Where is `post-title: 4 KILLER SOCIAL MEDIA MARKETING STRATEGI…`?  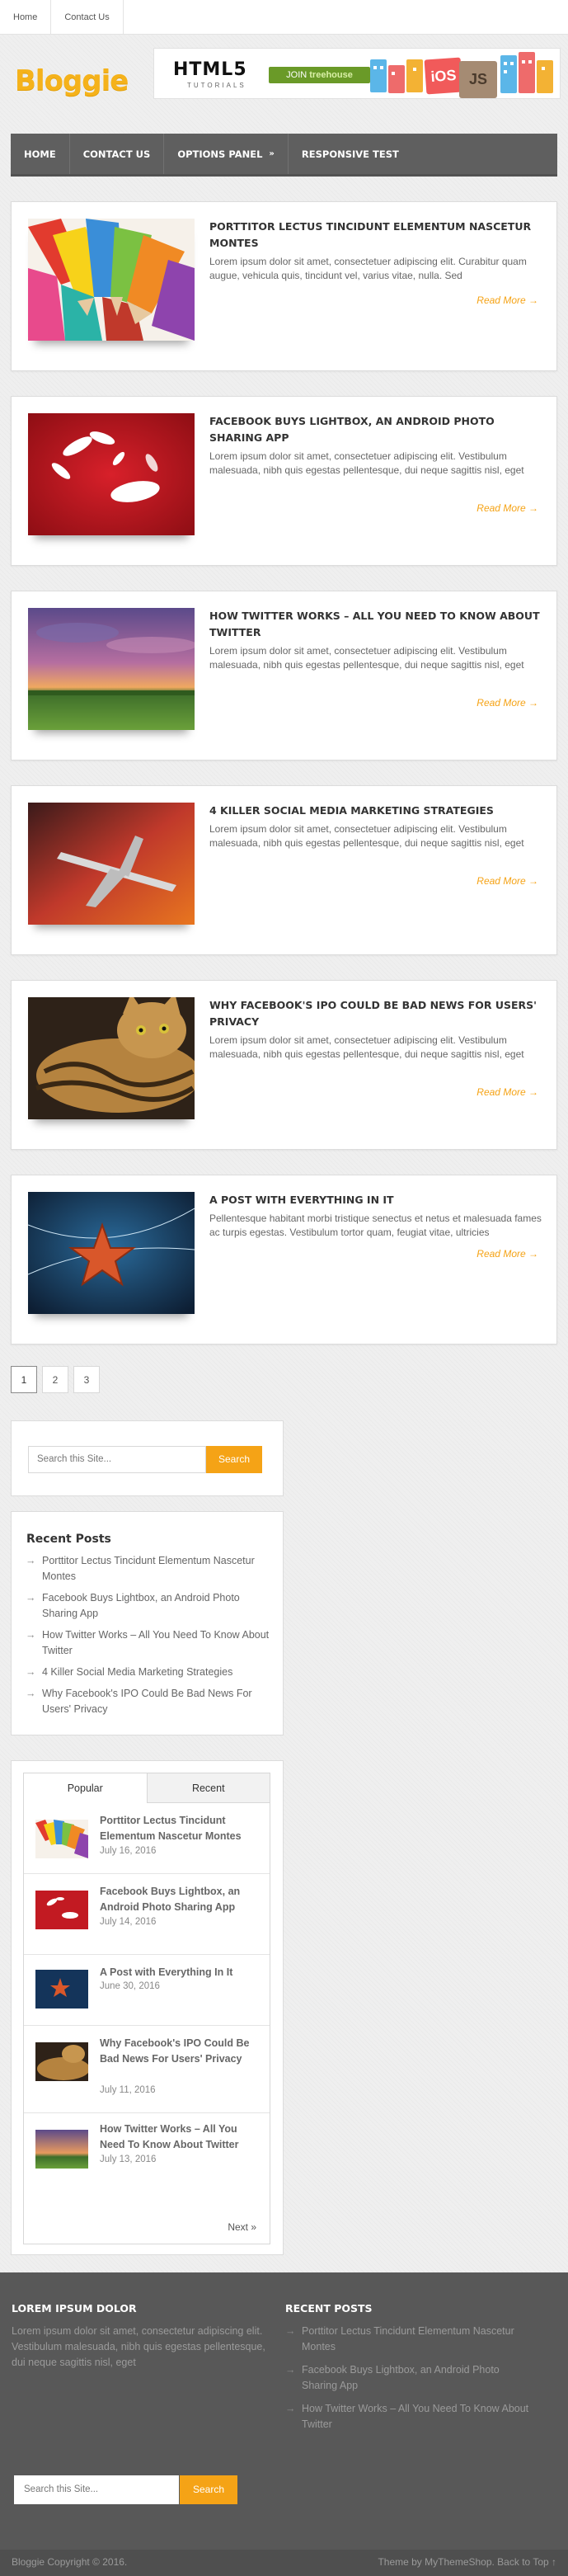
post-title: 4 KILLER SOCIAL MEDIA MARKETING STRATEGI… is located at coordinates (378, 811).